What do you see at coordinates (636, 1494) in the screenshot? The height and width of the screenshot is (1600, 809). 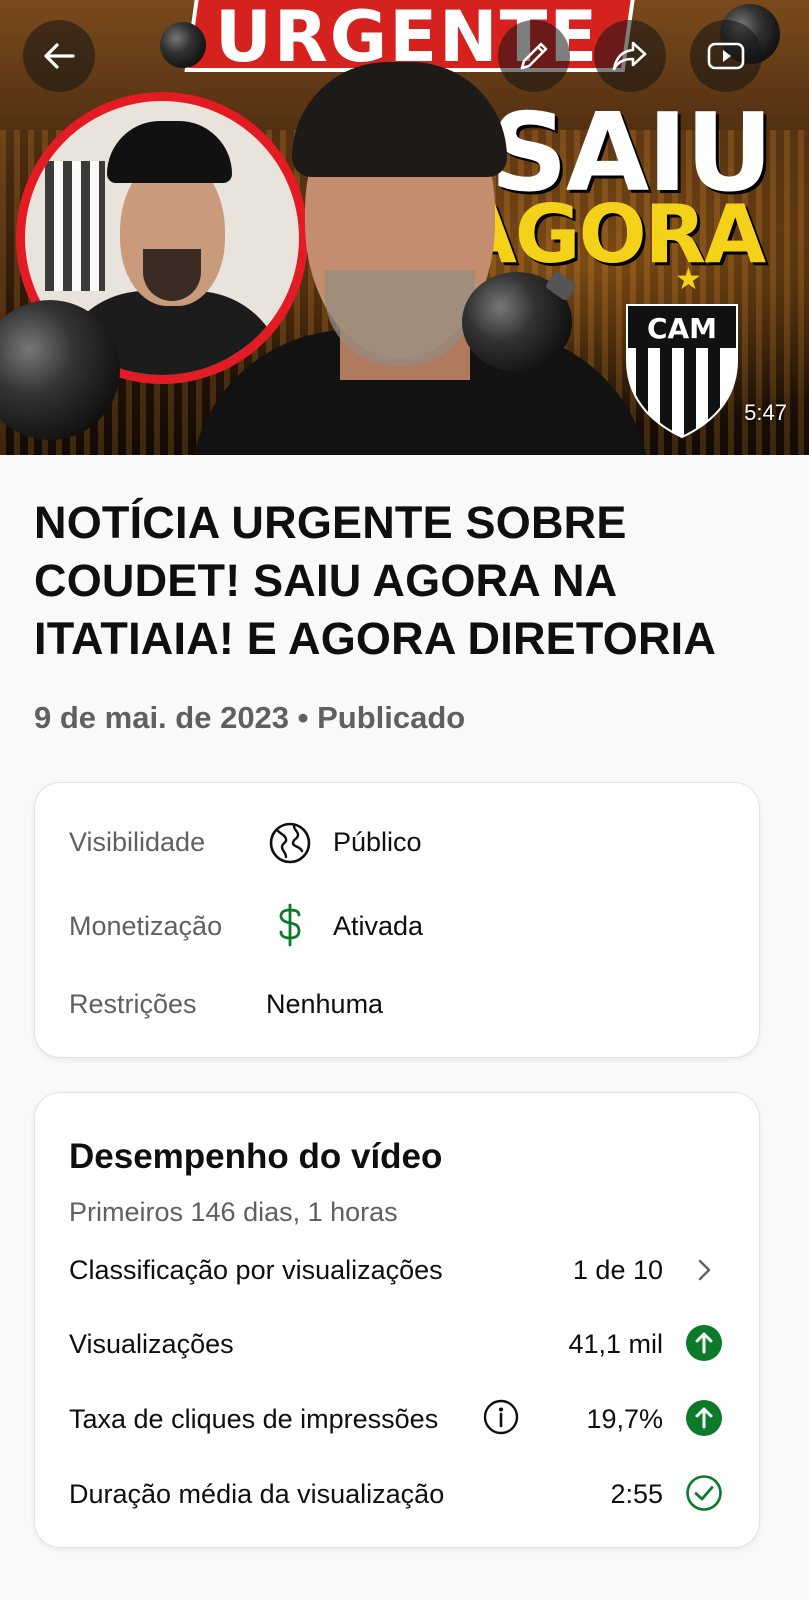 I see `metric-value: 2:55` at bounding box center [636, 1494].